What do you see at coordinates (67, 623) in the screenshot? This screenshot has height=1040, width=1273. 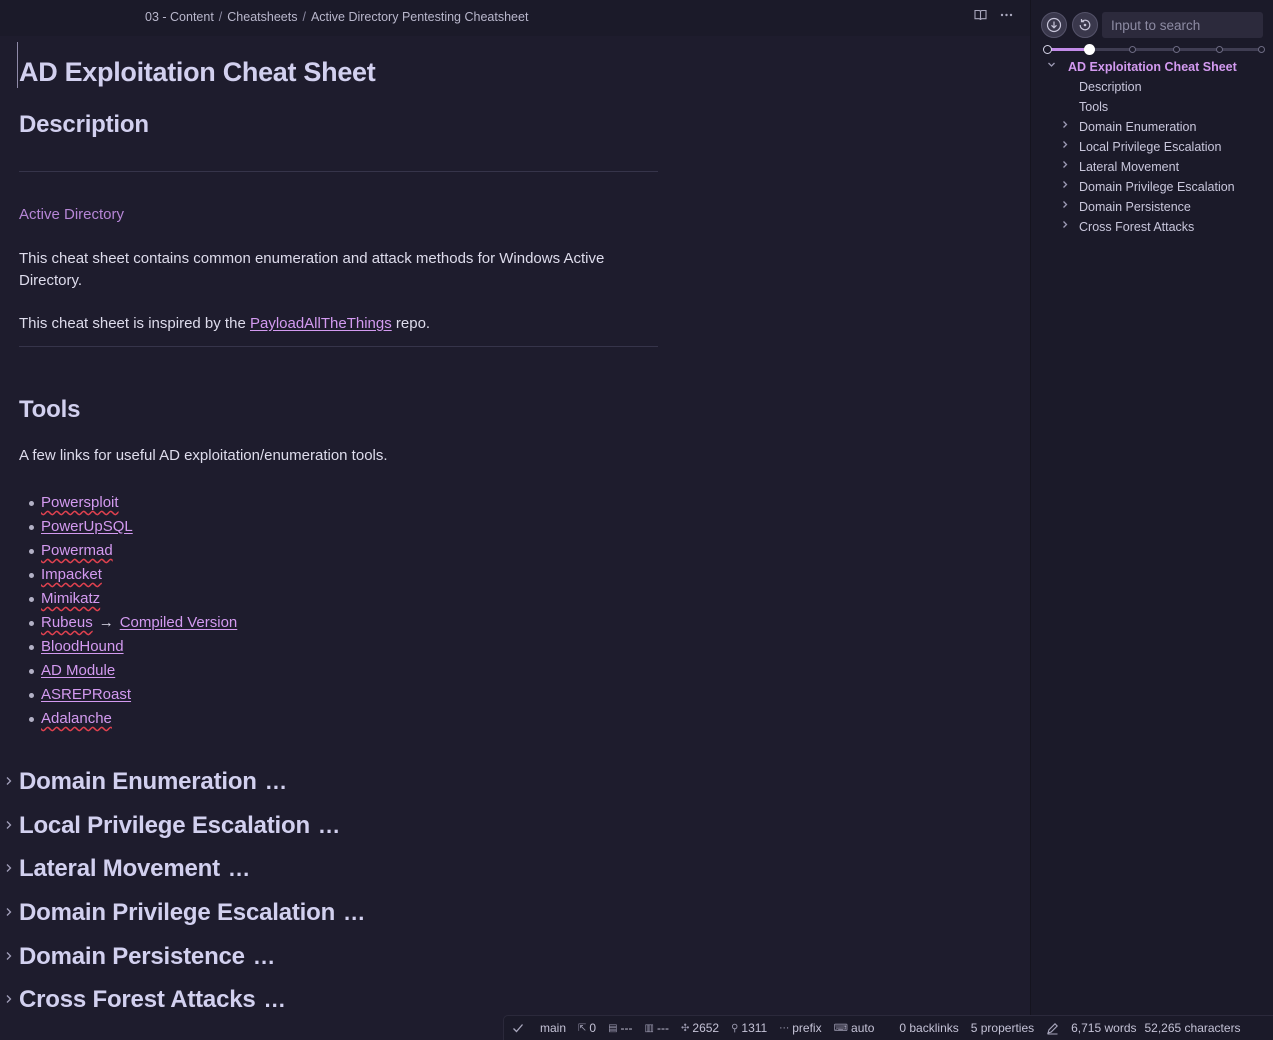 I see `tool-link: Rubeus` at bounding box center [67, 623].